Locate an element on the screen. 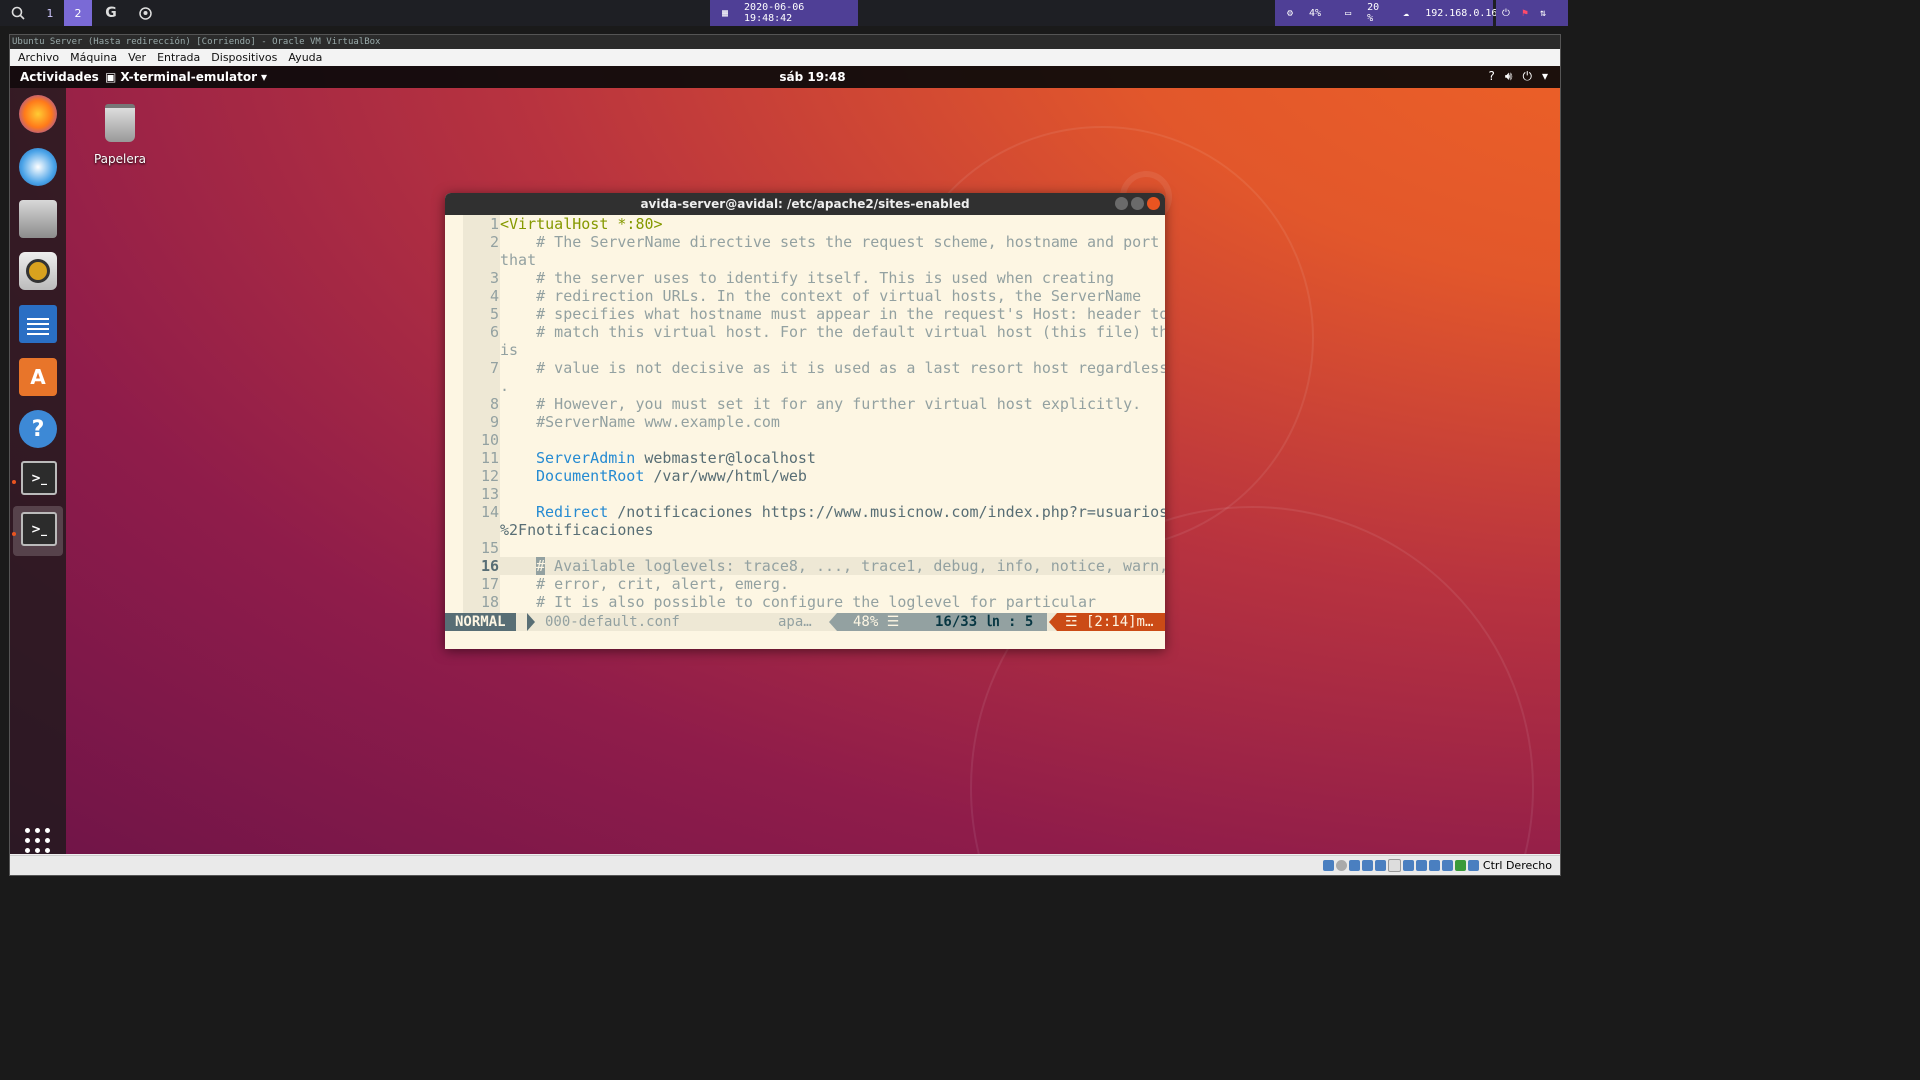 This screenshot has width=1920, height=1080. accessibility-icon: ? is located at coordinates (1491, 76).